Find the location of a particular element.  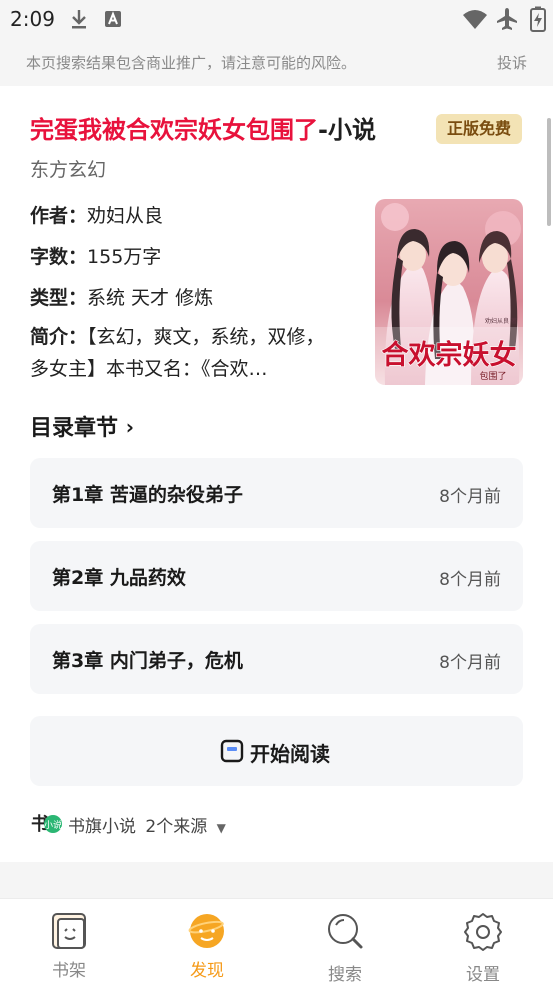

cover-title: 合欢宗妖女 is located at coordinates (449, 355).